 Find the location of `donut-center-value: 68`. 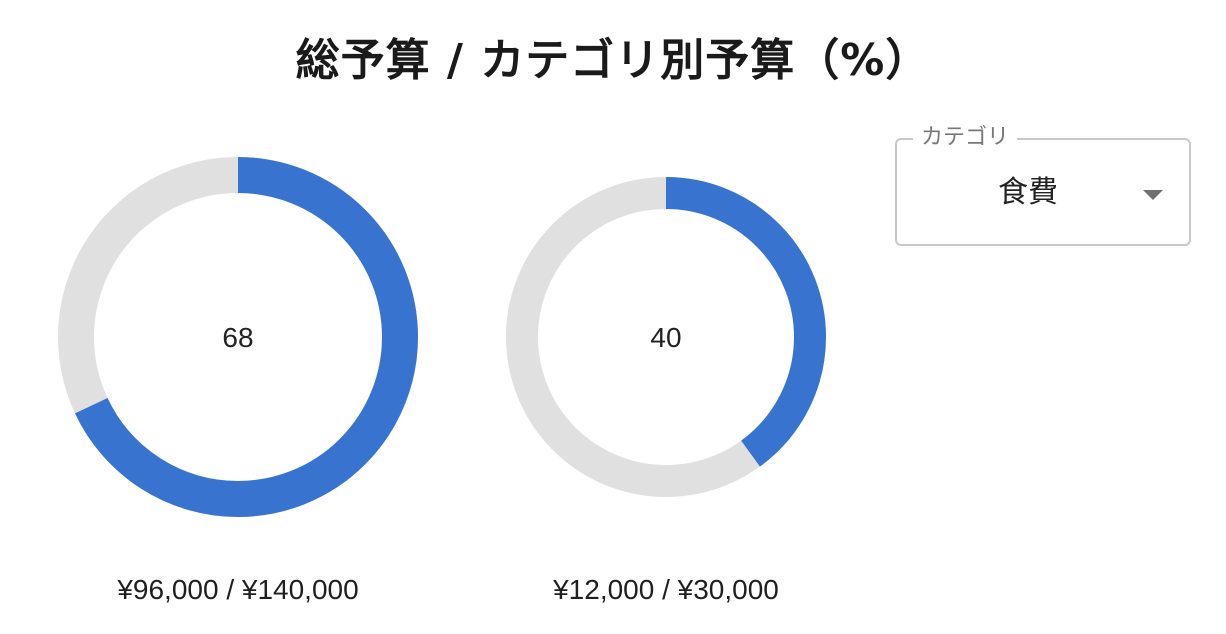

donut-center-value: 68 is located at coordinates (237, 337).